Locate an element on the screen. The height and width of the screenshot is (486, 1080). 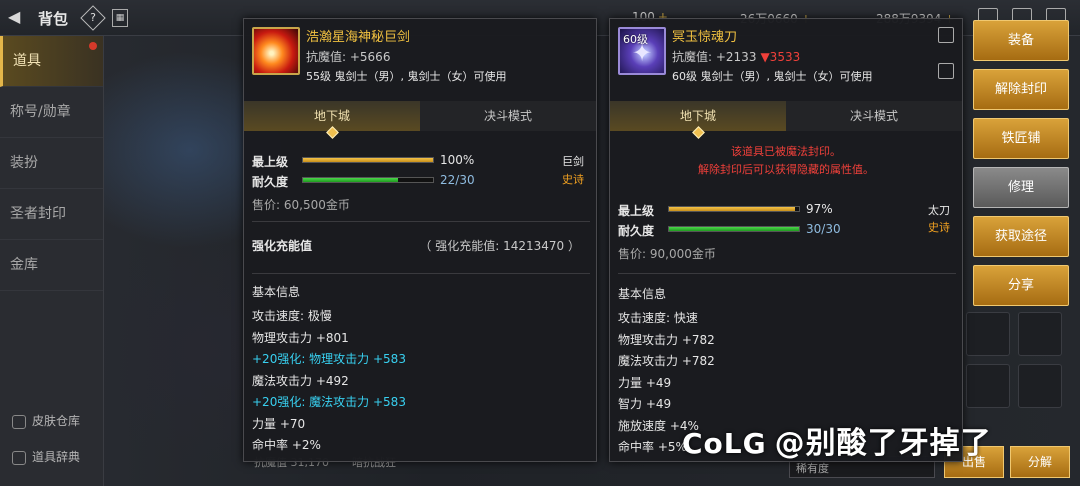
resist-diff: ▼3533 is located at coordinates (780, 57).